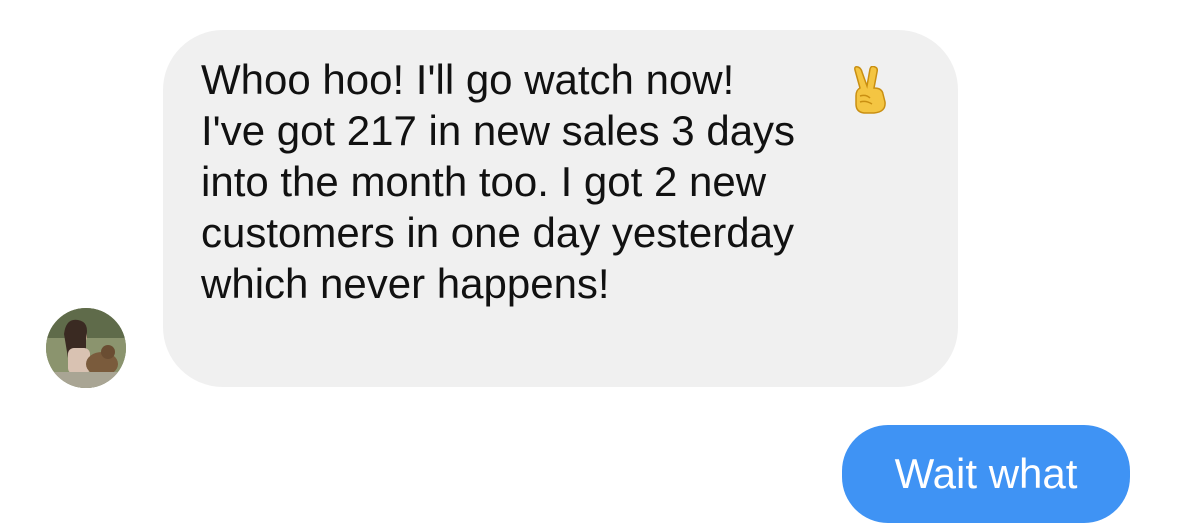 The height and width of the screenshot is (532, 1200). I want to click on outgoing-message-text: Wait what, so click(986, 473).